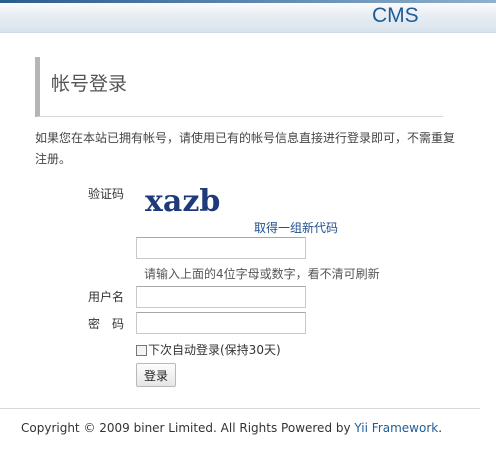 This screenshot has height=475, width=496. What do you see at coordinates (248, 1) in the screenshot?
I see `header-accent-bar` at bounding box center [248, 1].